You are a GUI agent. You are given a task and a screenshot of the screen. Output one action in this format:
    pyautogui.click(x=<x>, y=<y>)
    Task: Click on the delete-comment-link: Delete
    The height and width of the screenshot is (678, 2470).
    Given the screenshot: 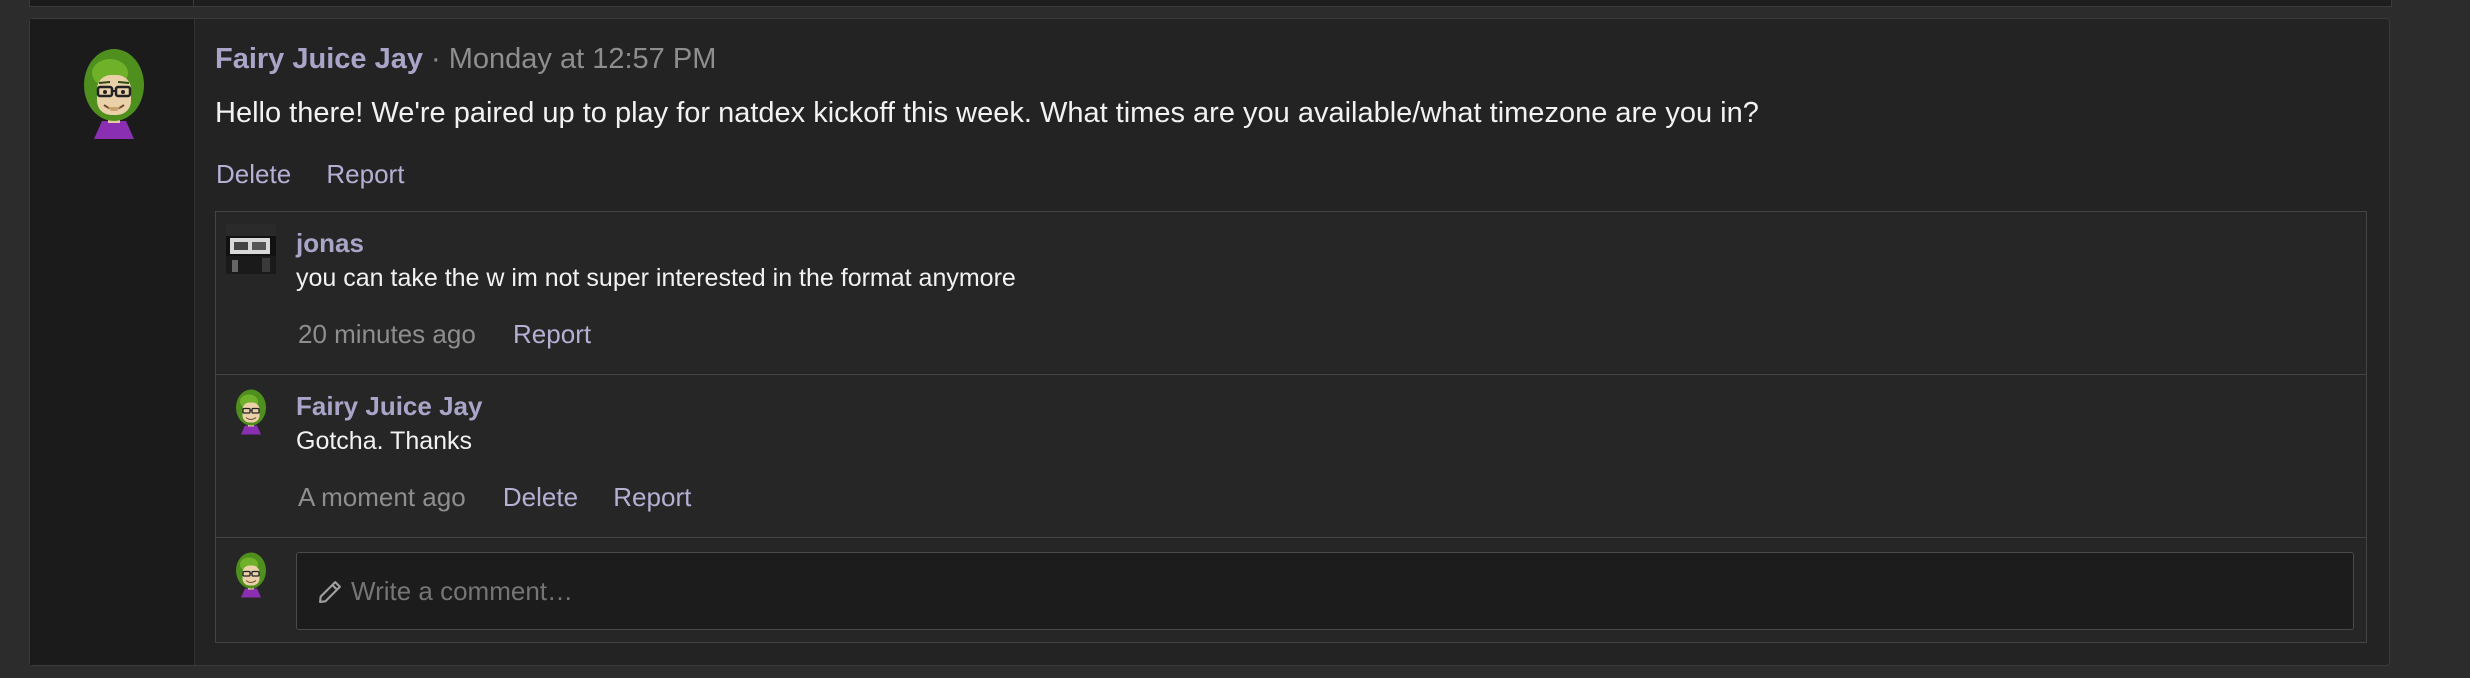 What is the action you would take?
    pyautogui.click(x=540, y=497)
    